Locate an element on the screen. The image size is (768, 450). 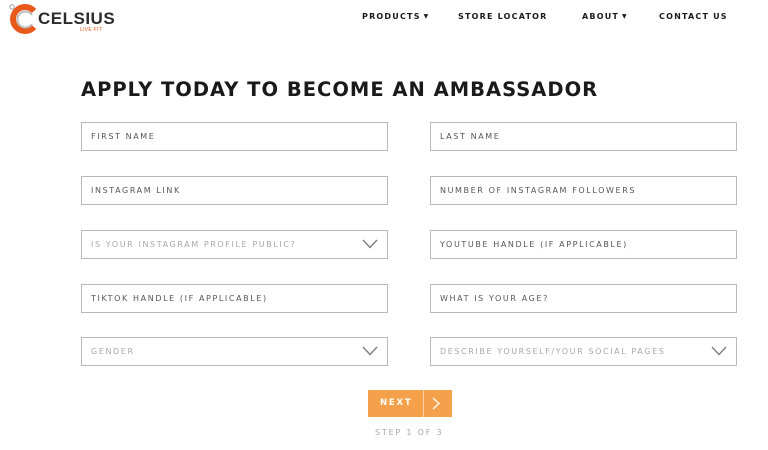
nav-contact: CONTACT US is located at coordinates (693, 16).